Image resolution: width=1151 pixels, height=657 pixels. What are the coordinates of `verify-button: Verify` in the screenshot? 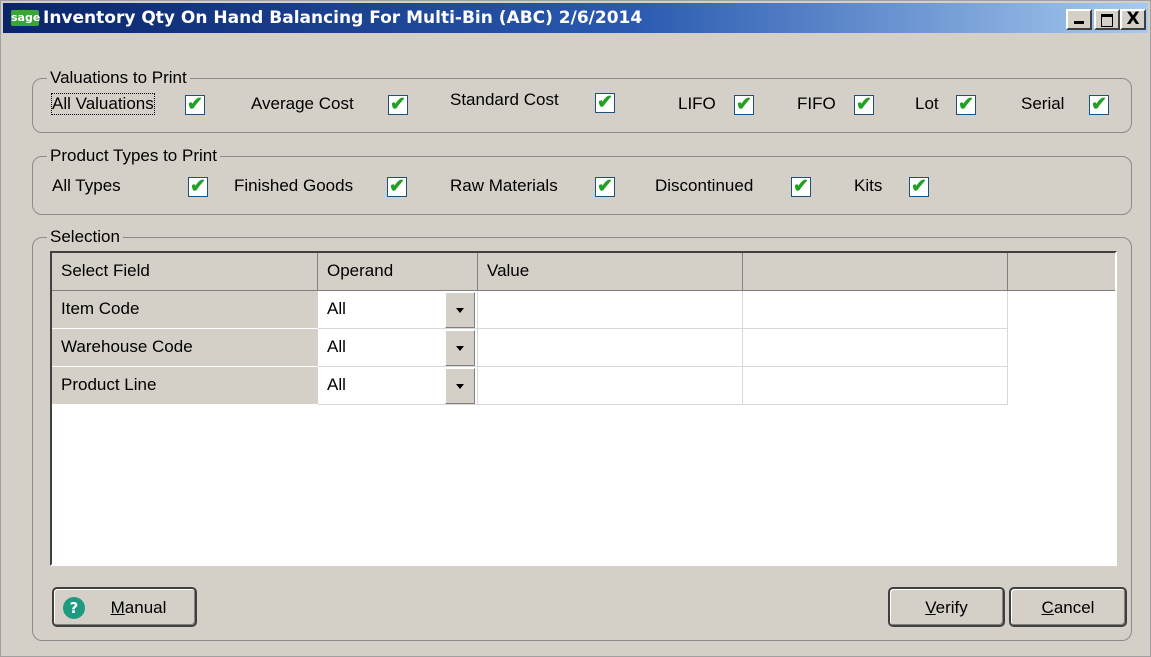 It's located at (946, 607).